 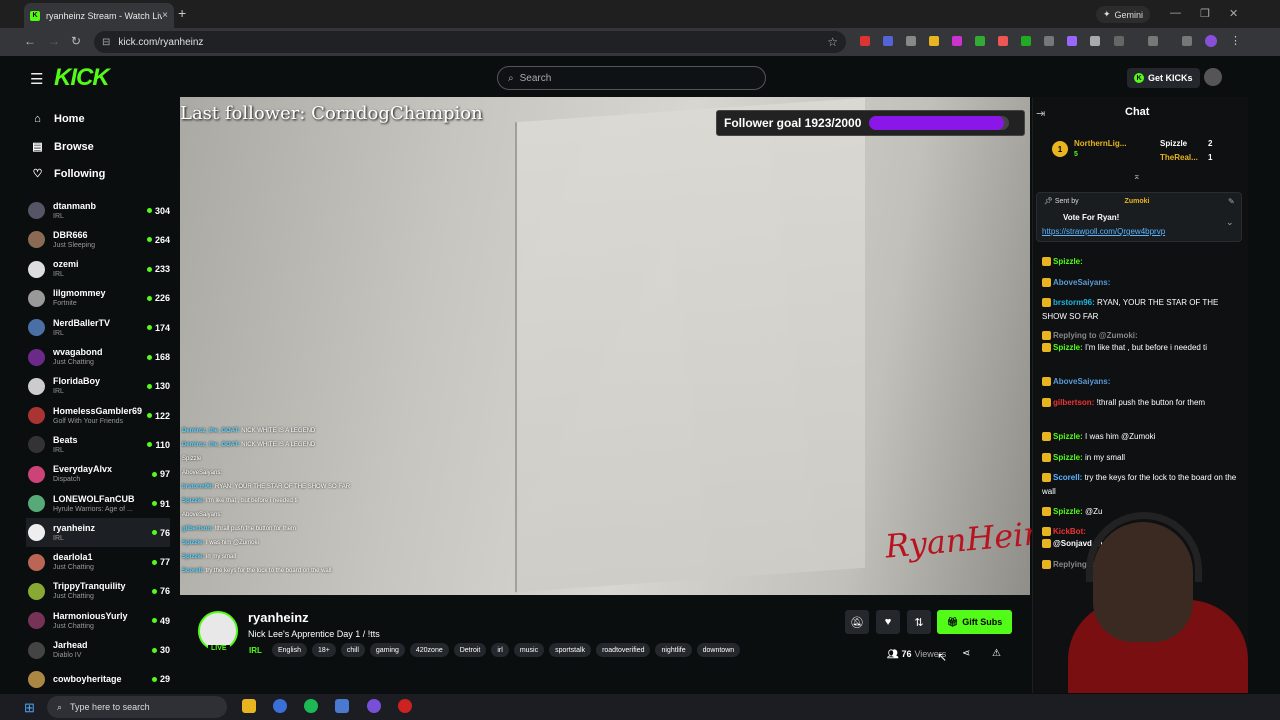 I want to click on back-icon: ←, so click(x=30, y=41).